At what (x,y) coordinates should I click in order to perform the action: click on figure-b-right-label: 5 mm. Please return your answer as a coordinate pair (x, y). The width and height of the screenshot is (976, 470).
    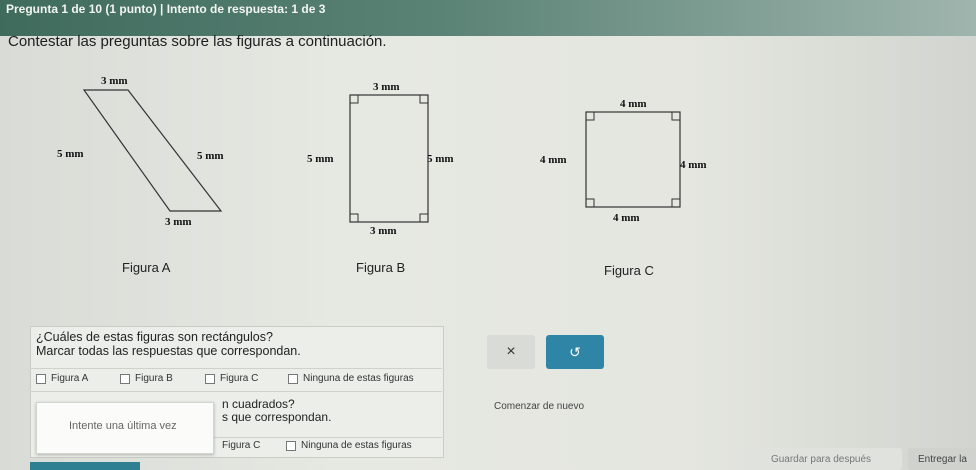
    Looking at the image, I should click on (440, 159).